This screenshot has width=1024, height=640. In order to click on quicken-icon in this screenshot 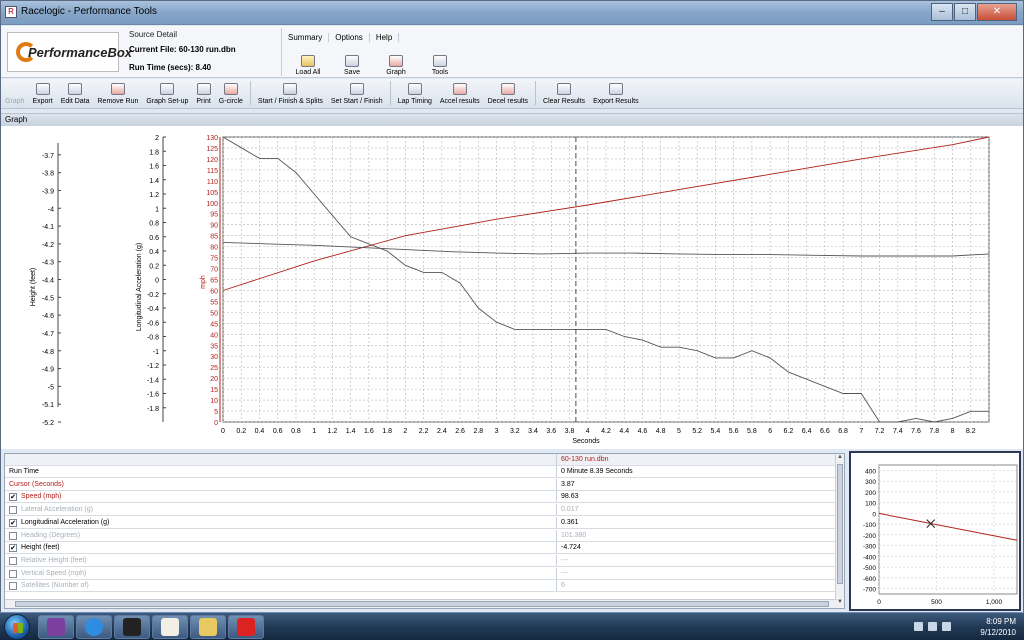, I will do `click(246, 627)`.